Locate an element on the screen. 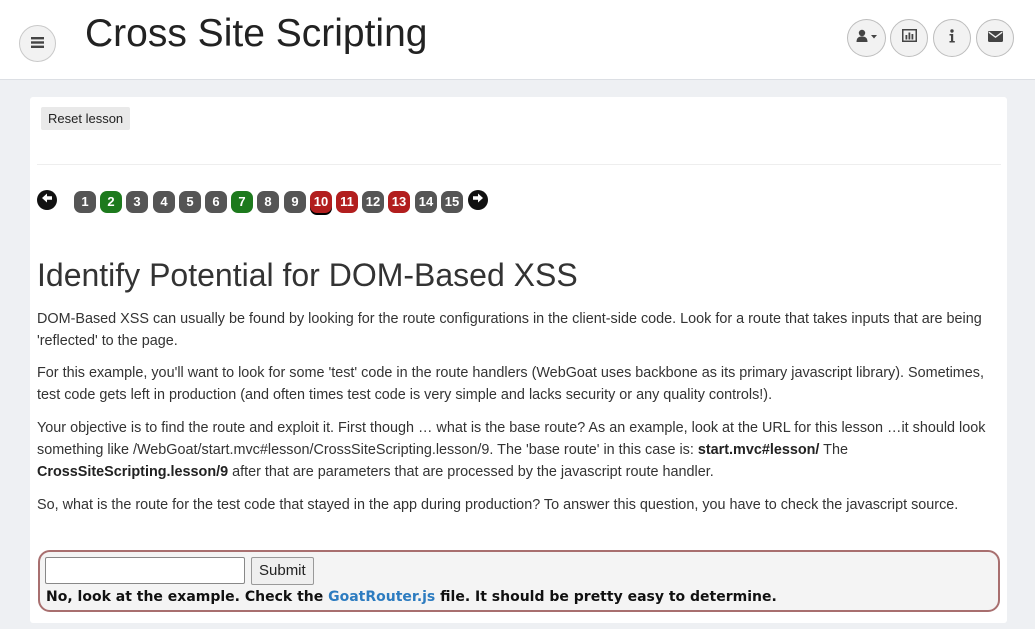  page-header: Cross Site Scripting is located at coordinates (517, 40).